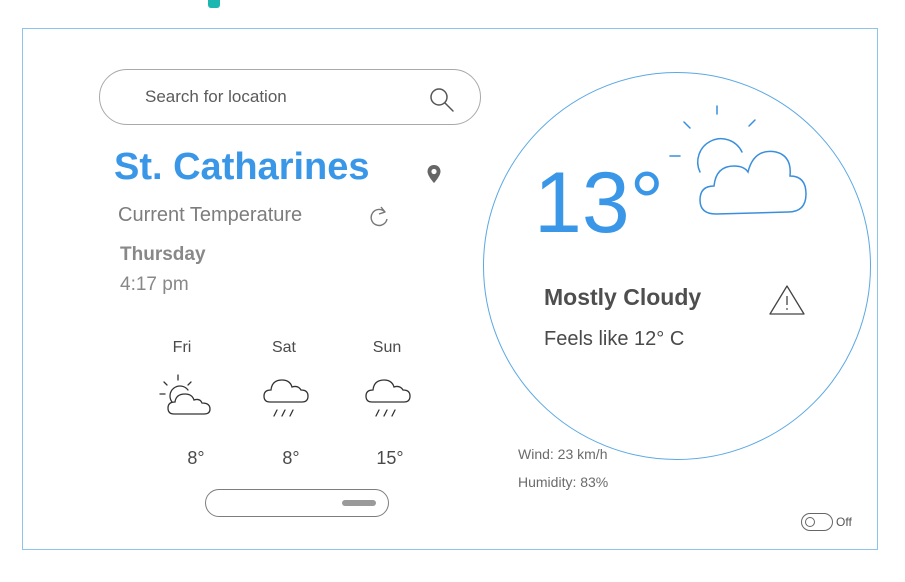 This screenshot has width=905, height=582. What do you see at coordinates (154, 284) in the screenshot?
I see `current-time: 4:17 pm` at bounding box center [154, 284].